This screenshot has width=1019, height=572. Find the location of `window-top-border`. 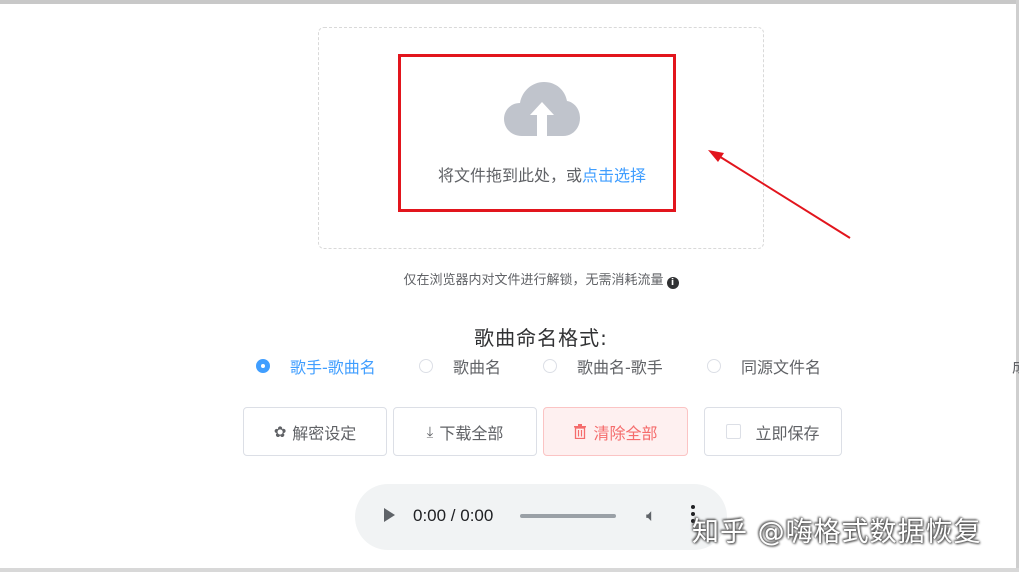

window-top-border is located at coordinates (509, 2).